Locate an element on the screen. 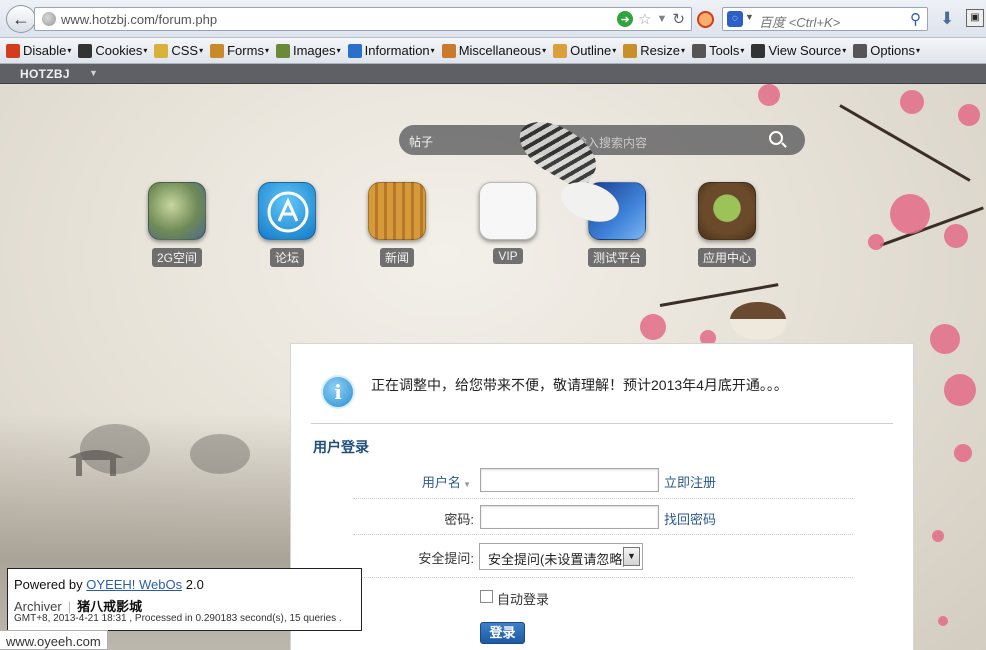  devbar-tools: Tools ▾ is located at coordinates (718, 50).